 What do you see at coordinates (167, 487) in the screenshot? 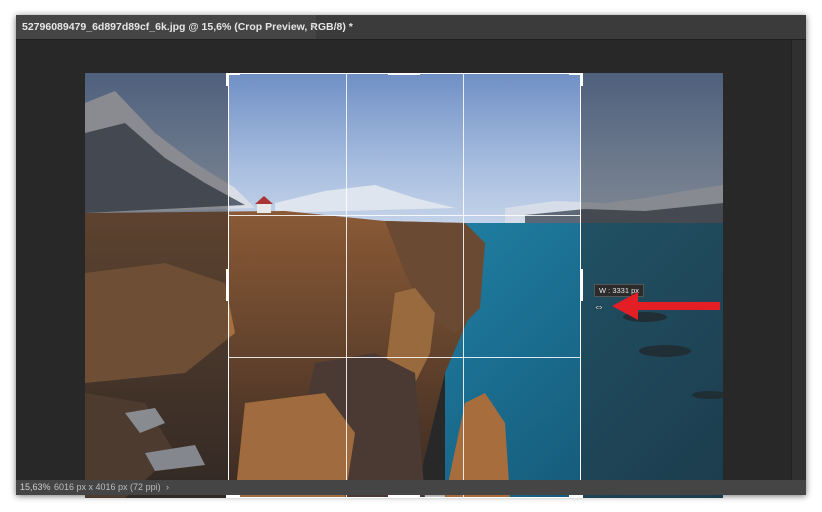
I see `chevron-right-icon: ›` at bounding box center [167, 487].